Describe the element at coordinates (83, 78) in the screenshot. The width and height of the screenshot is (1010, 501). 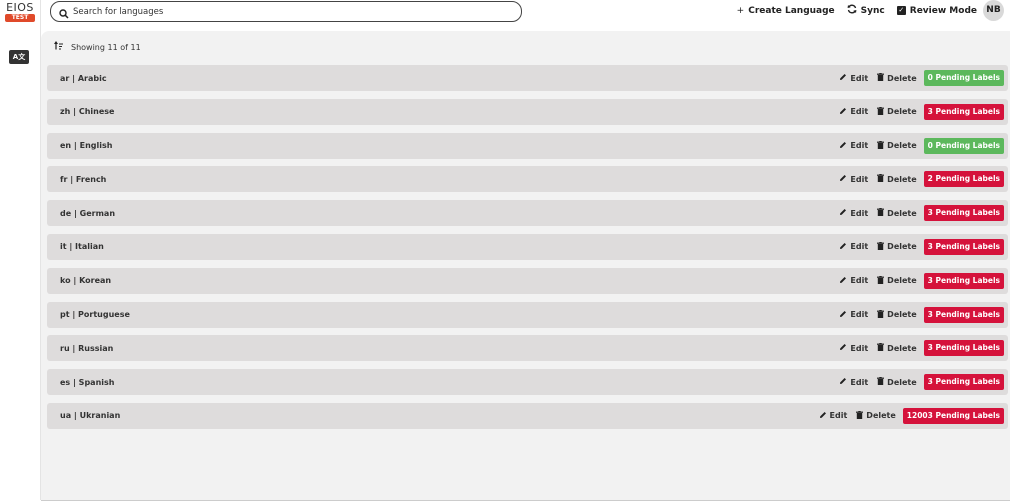
I see `language-name: ar | Arabic` at that location.